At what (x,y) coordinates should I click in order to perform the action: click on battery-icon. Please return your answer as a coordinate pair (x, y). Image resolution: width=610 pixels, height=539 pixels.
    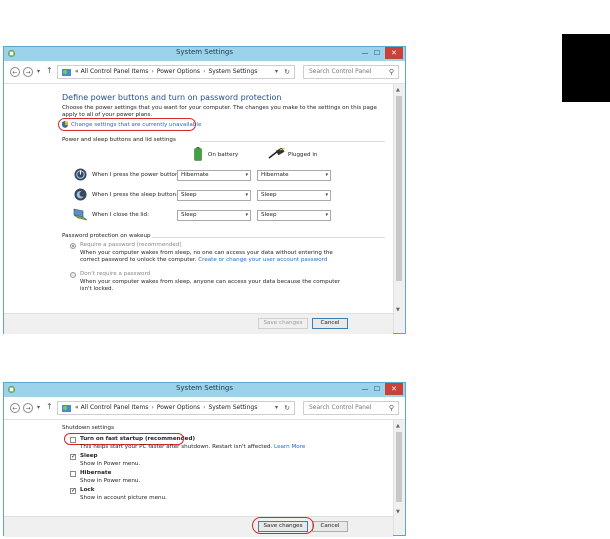
    Looking at the image, I should click on (198, 154).